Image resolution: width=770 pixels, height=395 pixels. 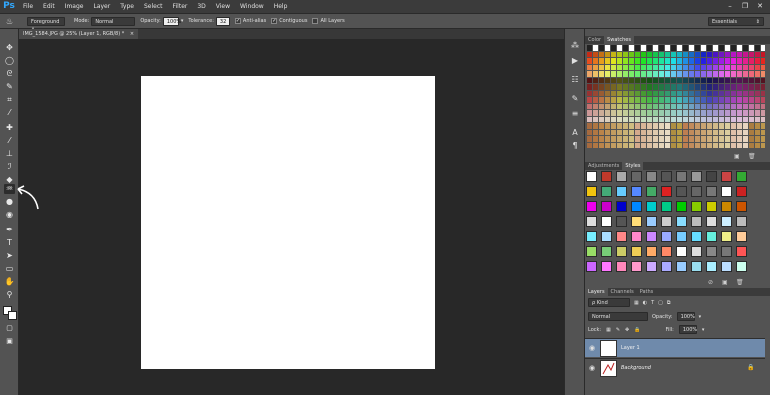 What do you see at coordinates (675, 367) in the screenshot?
I see `layer-row-background: ◉ Background 🔒` at bounding box center [675, 367].